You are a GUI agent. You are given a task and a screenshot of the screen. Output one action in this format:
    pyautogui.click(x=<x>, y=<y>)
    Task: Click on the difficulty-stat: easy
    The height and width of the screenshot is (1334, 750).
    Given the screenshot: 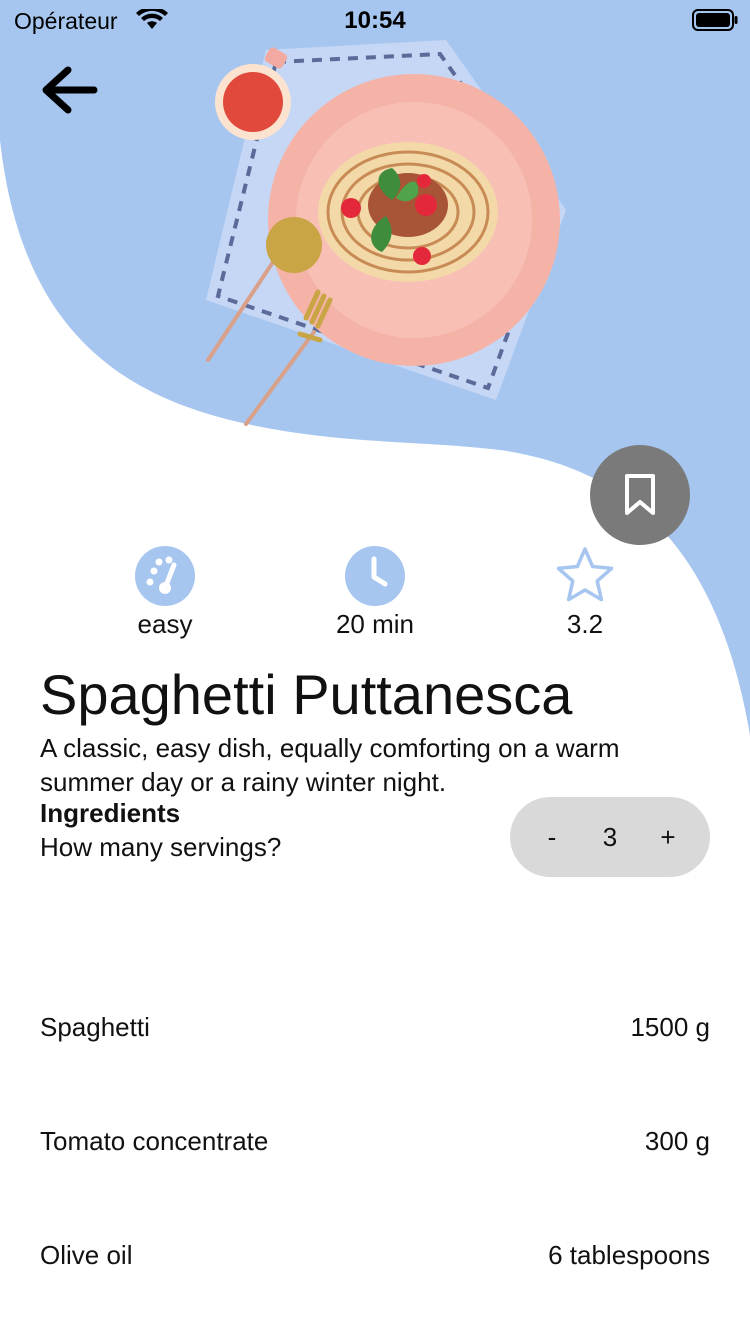 What is the action you would take?
    pyautogui.click(x=165, y=592)
    